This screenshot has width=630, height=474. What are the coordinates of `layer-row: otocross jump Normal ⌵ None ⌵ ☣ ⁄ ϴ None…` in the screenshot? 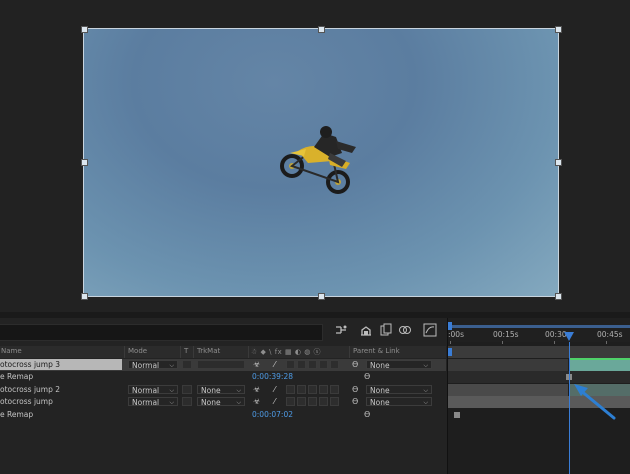 It's located at (223, 402).